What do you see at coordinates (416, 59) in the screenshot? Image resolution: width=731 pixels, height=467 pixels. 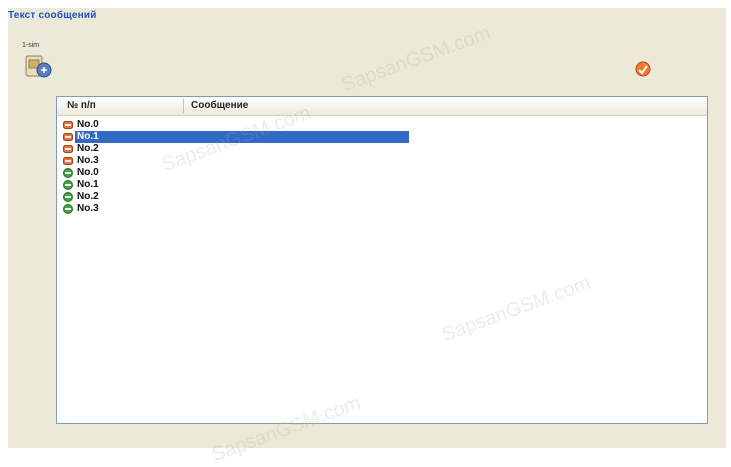 I see `watermark: SapsanGSM.com` at bounding box center [416, 59].